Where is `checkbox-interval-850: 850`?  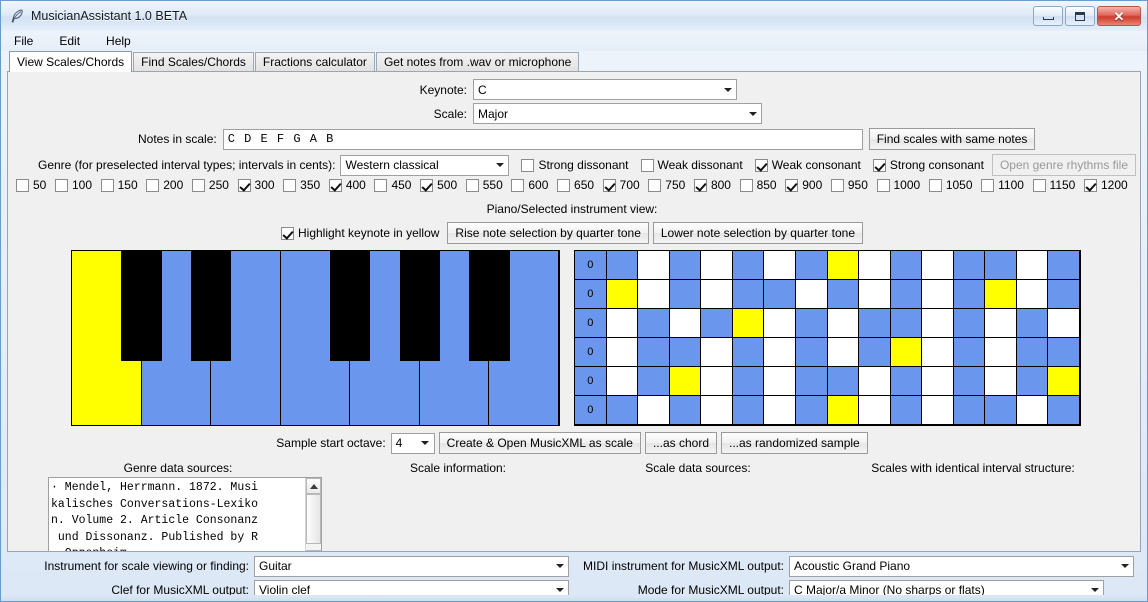
checkbox-interval-850: 850 is located at coordinates (758, 185).